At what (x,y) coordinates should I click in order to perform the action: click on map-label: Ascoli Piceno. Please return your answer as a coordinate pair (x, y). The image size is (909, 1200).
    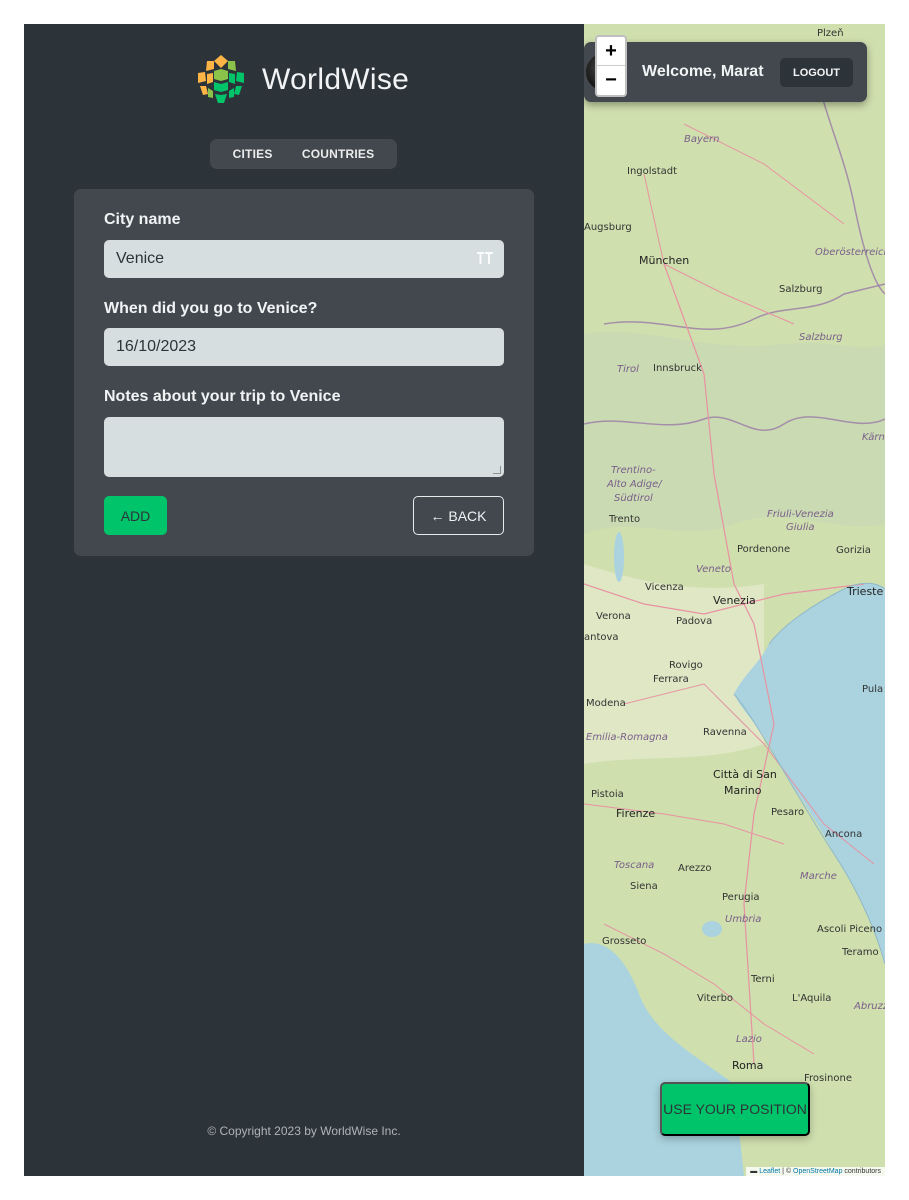
    Looking at the image, I should click on (850, 929).